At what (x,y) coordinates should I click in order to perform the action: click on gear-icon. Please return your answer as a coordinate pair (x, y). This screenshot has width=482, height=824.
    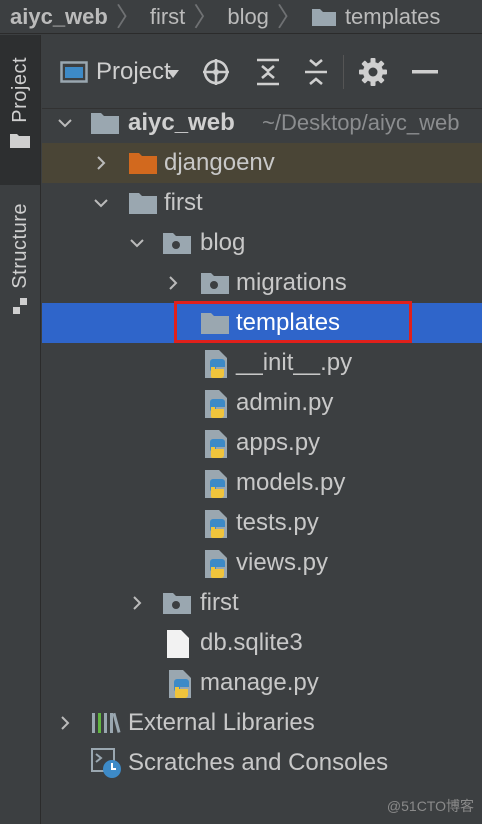
    Looking at the image, I should click on (373, 72).